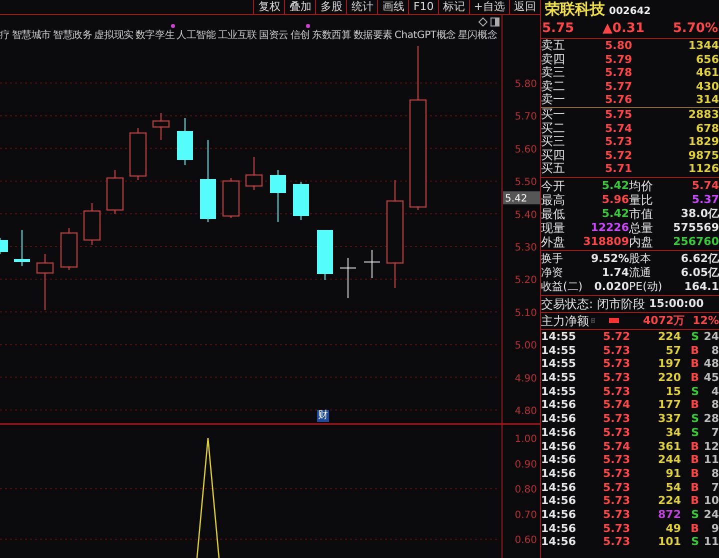 Image resolution: width=719 pixels, height=558 pixels. What do you see at coordinates (614, 199) in the screenshot?
I see `stat-value: 5.96` at bounding box center [614, 199].